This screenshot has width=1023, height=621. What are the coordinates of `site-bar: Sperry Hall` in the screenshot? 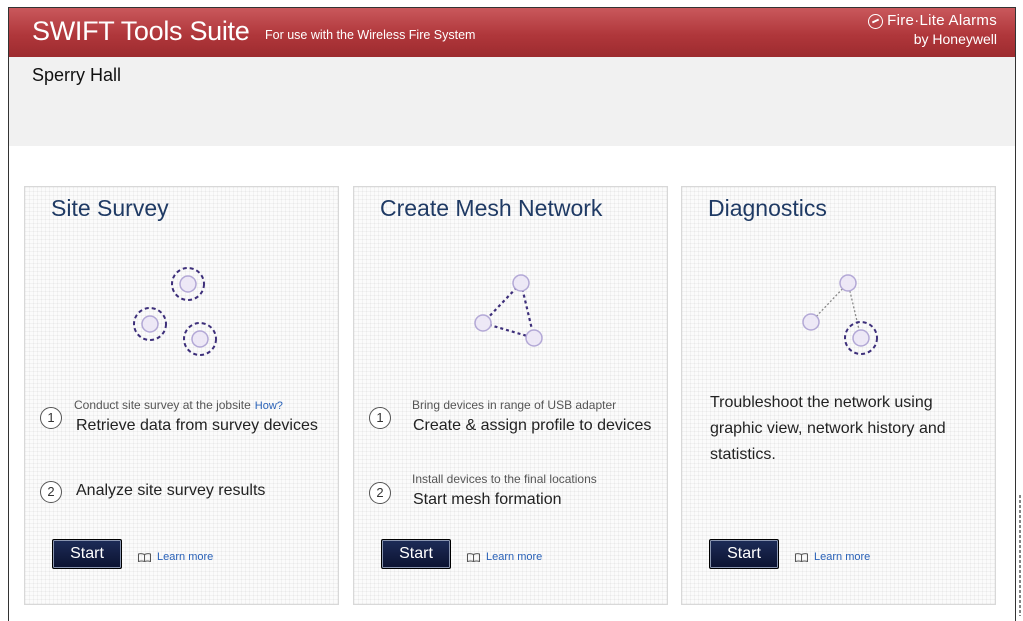 It's located at (512, 101).